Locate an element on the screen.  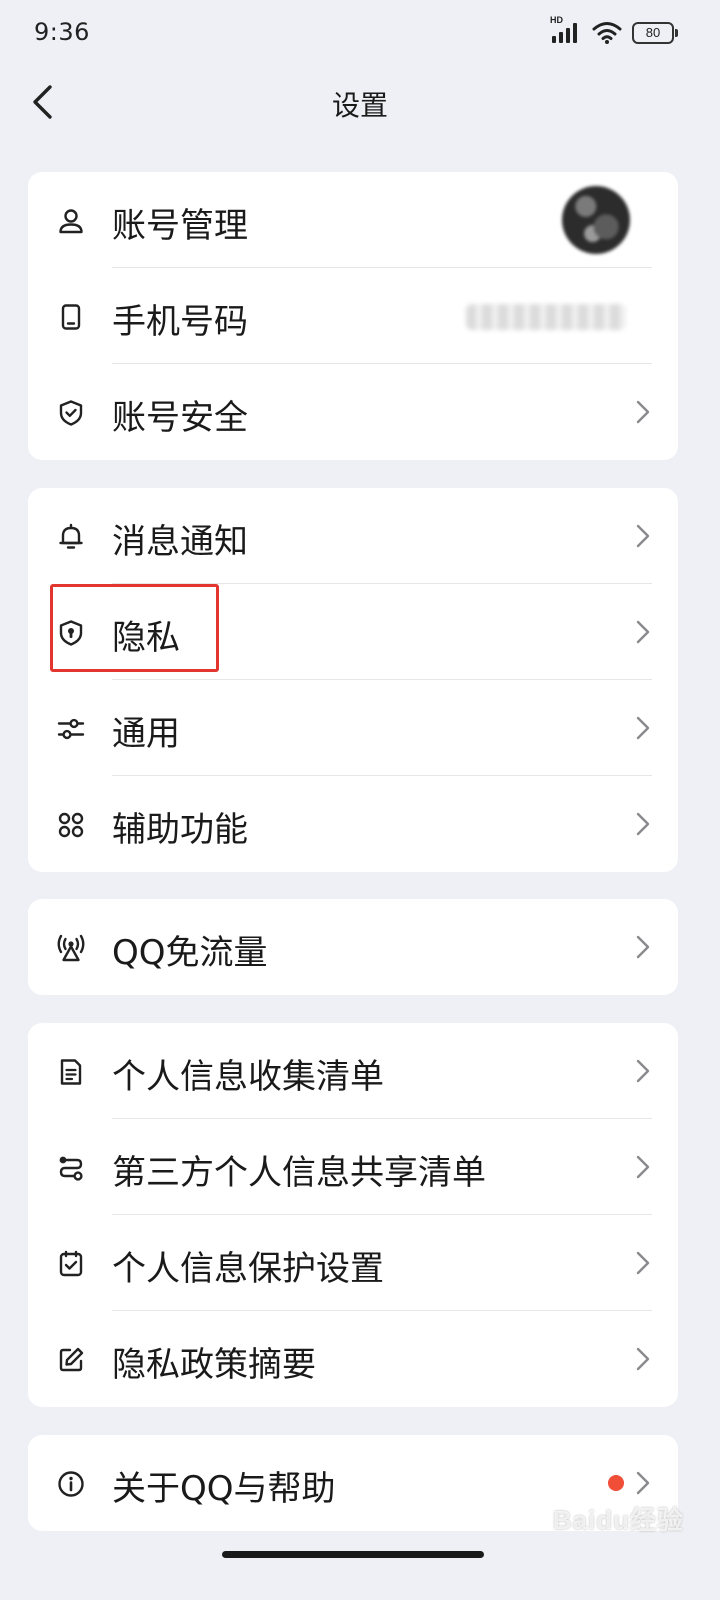
page-title: 设置 is located at coordinates (359, 105).